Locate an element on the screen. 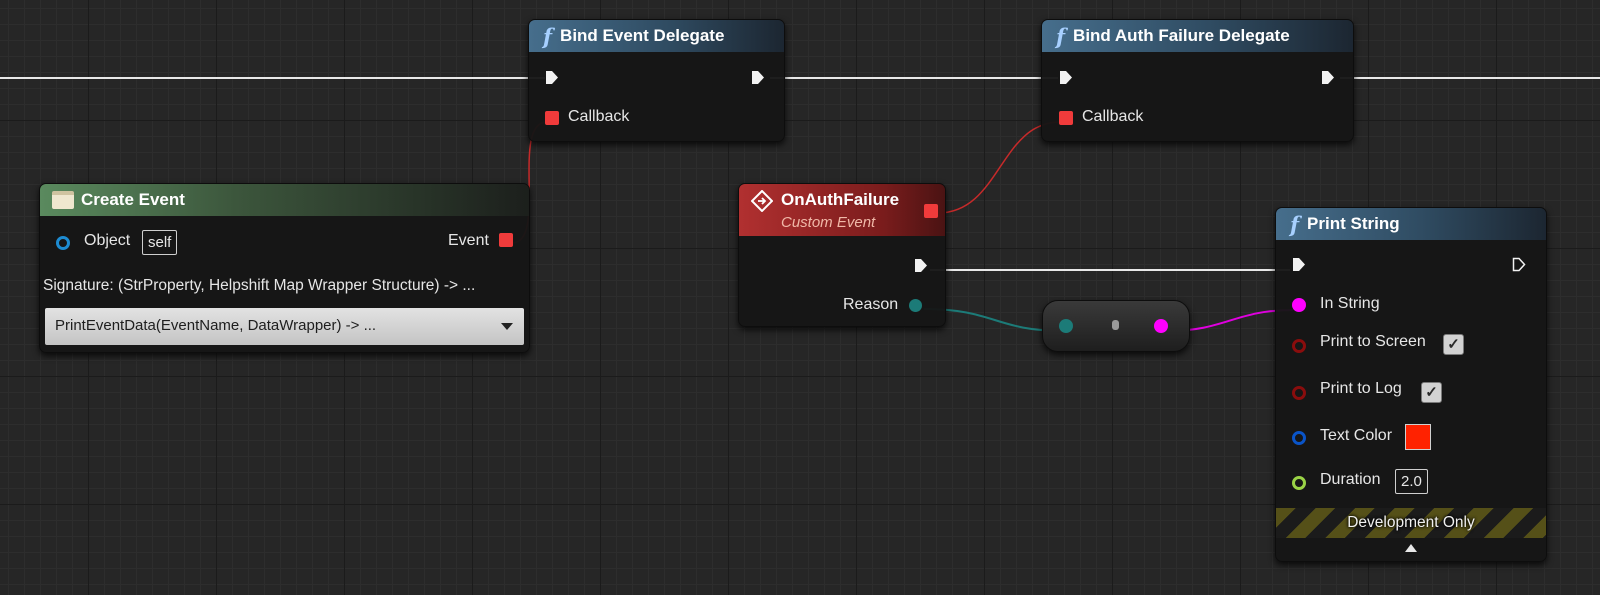 Image resolution: width=1600 pixels, height=595 pixels. development-only-label: Development Only is located at coordinates (1411, 522).